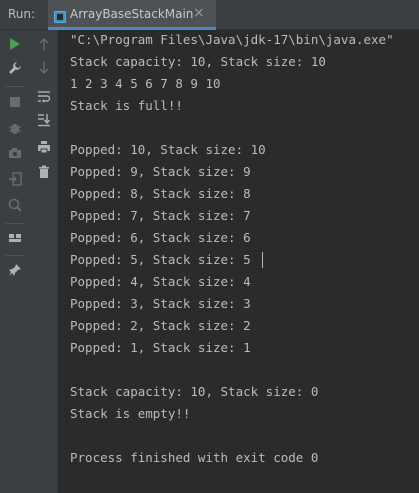 The width and height of the screenshot is (419, 493). What do you see at coordinates (22, 14) in the screenshot?
I see `run-label: Run:` at bounding box center [22, 14].